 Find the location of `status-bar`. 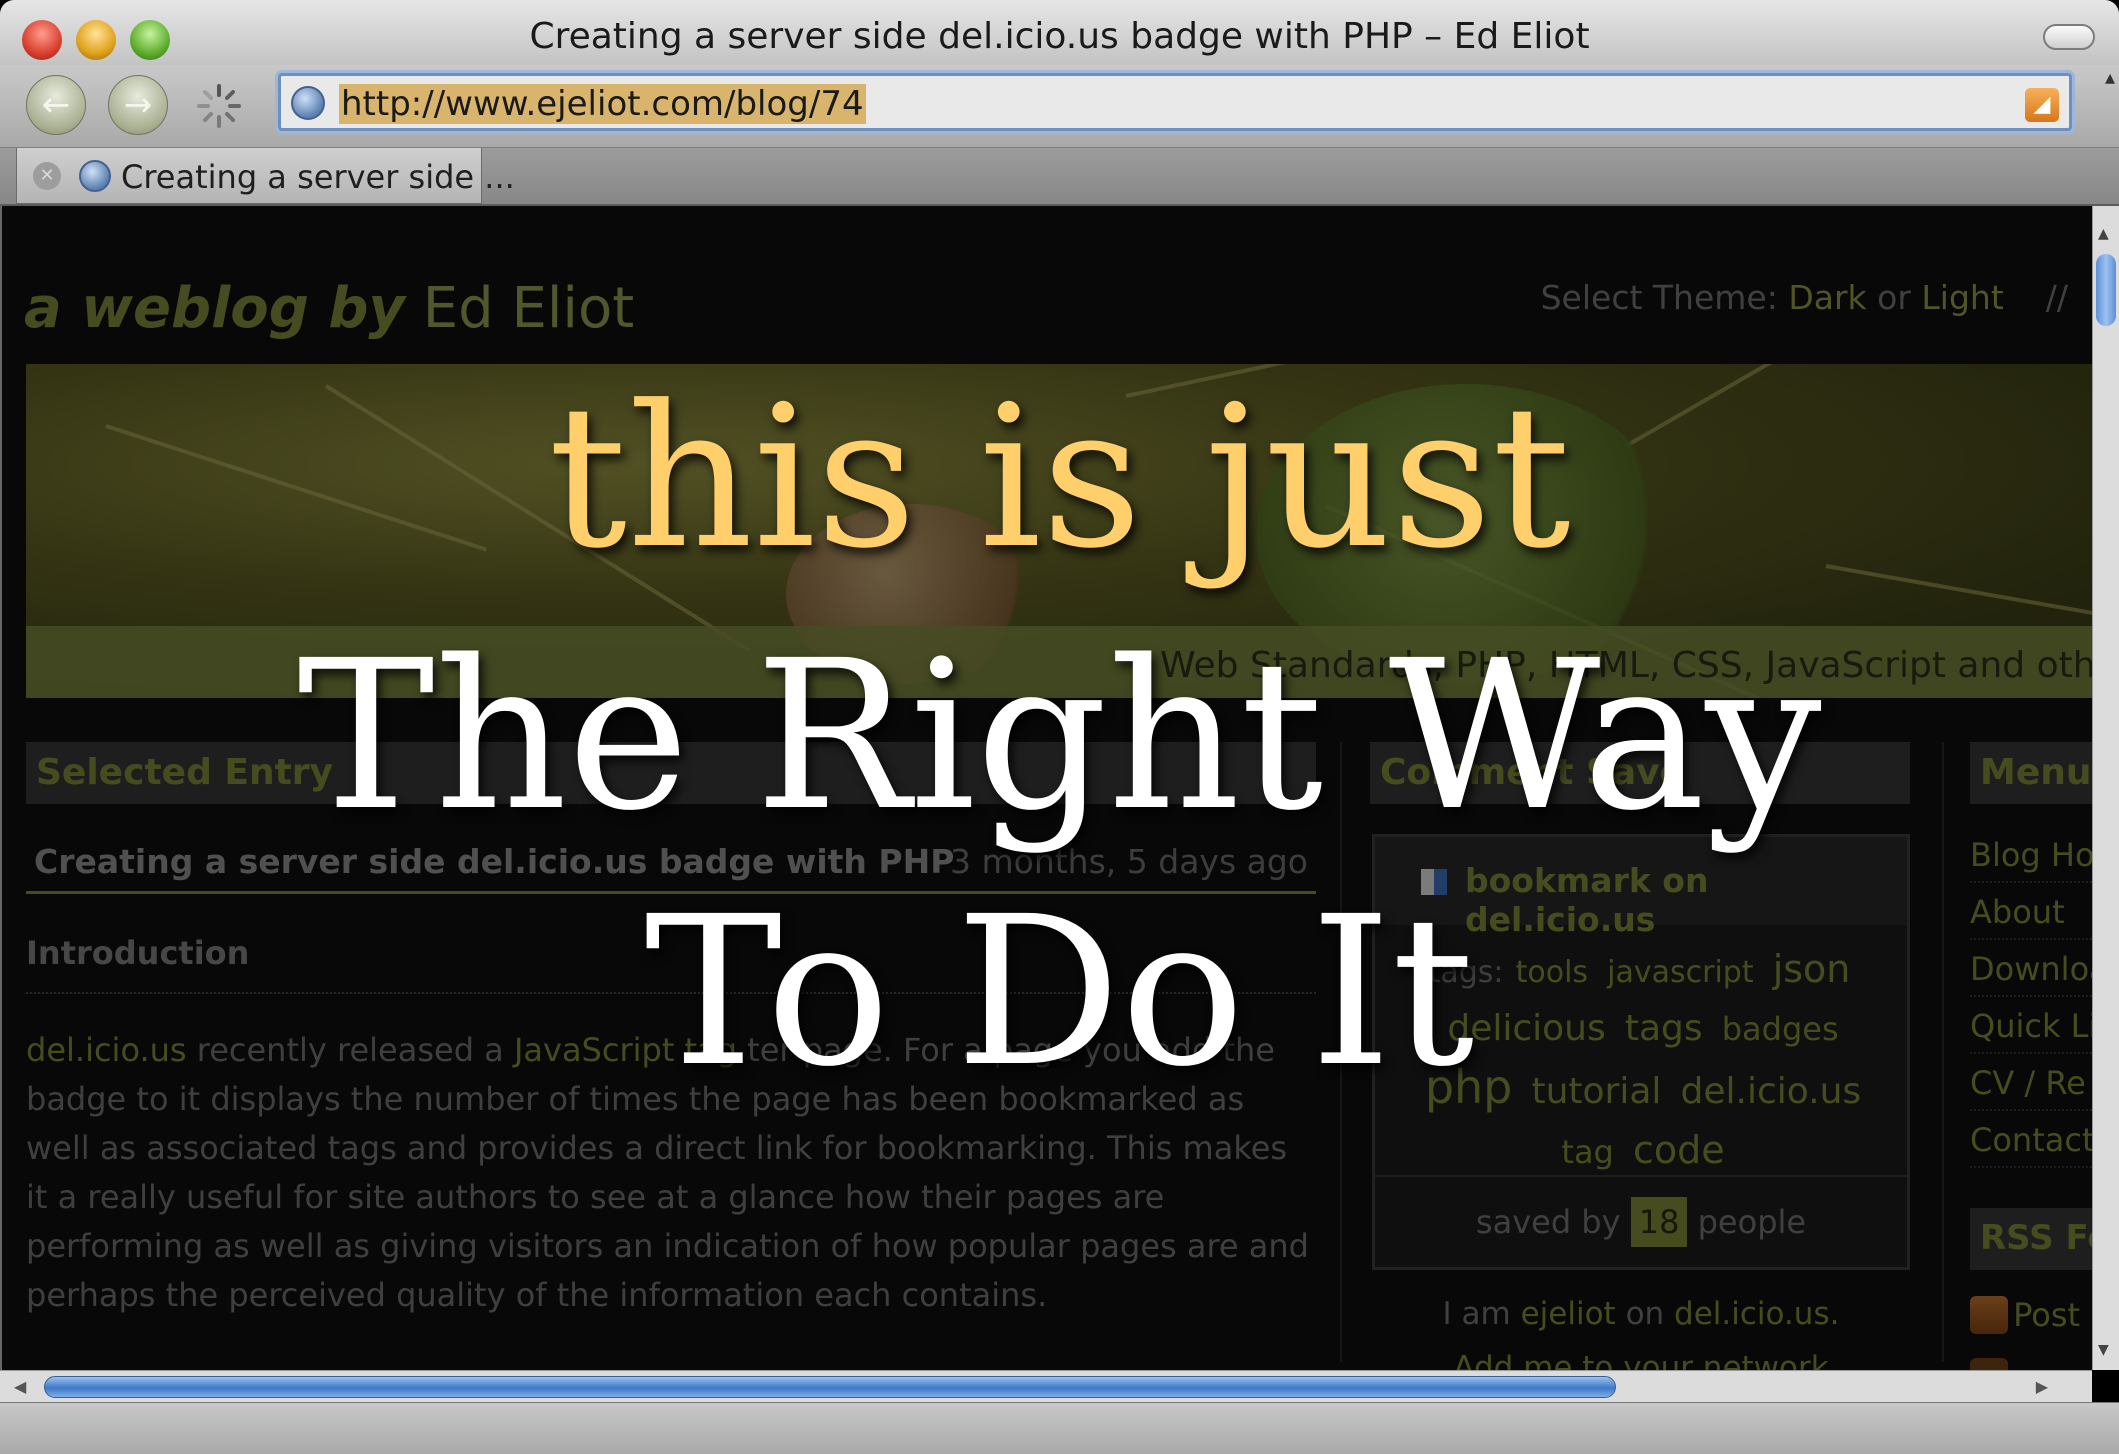

status-bar is located at coordinates (1059, 1428).